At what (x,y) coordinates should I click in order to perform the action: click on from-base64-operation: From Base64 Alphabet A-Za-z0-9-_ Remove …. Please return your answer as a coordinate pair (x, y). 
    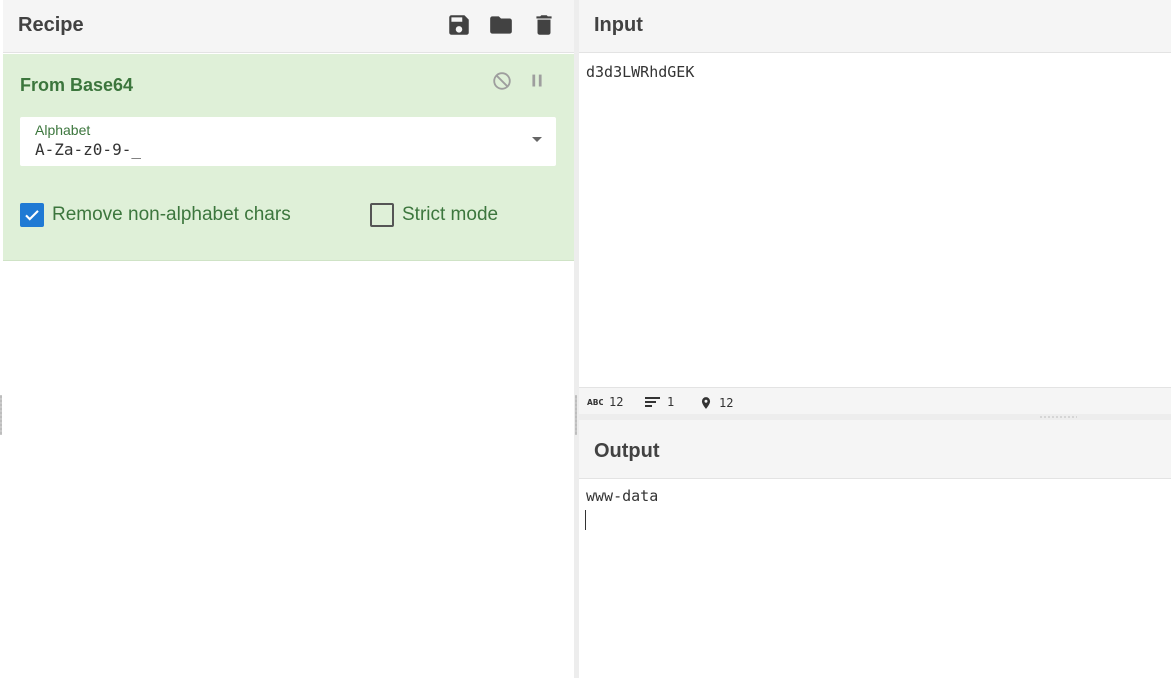
    Looking at the image, I should click on (288, 157).